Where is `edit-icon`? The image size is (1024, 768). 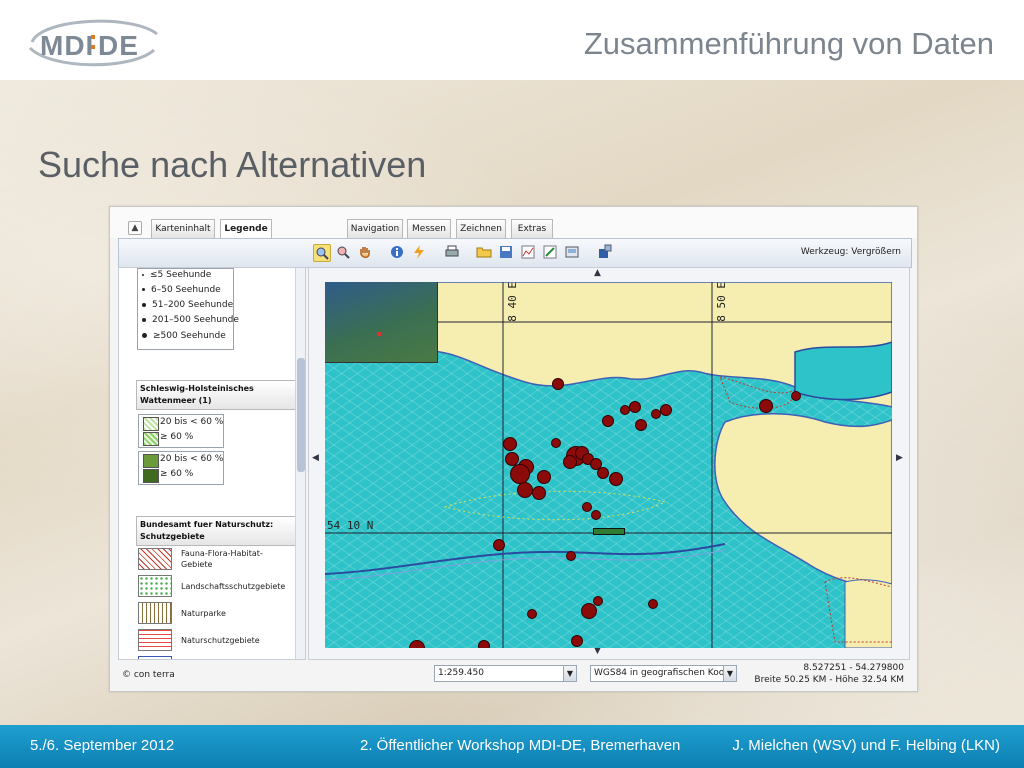
edit-icon is located at coordinates (550, 252).